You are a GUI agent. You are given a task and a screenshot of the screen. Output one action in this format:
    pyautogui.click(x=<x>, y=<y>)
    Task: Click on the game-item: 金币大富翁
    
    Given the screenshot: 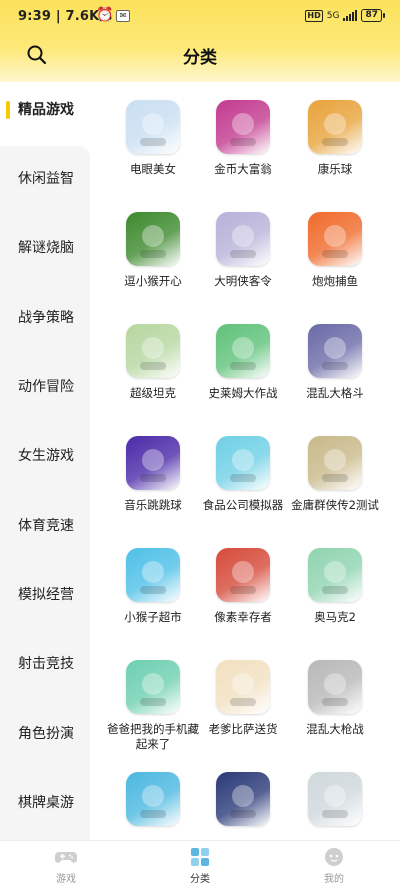 What is the action you would take?
    pyautogui.click(x=243, y=138)
    